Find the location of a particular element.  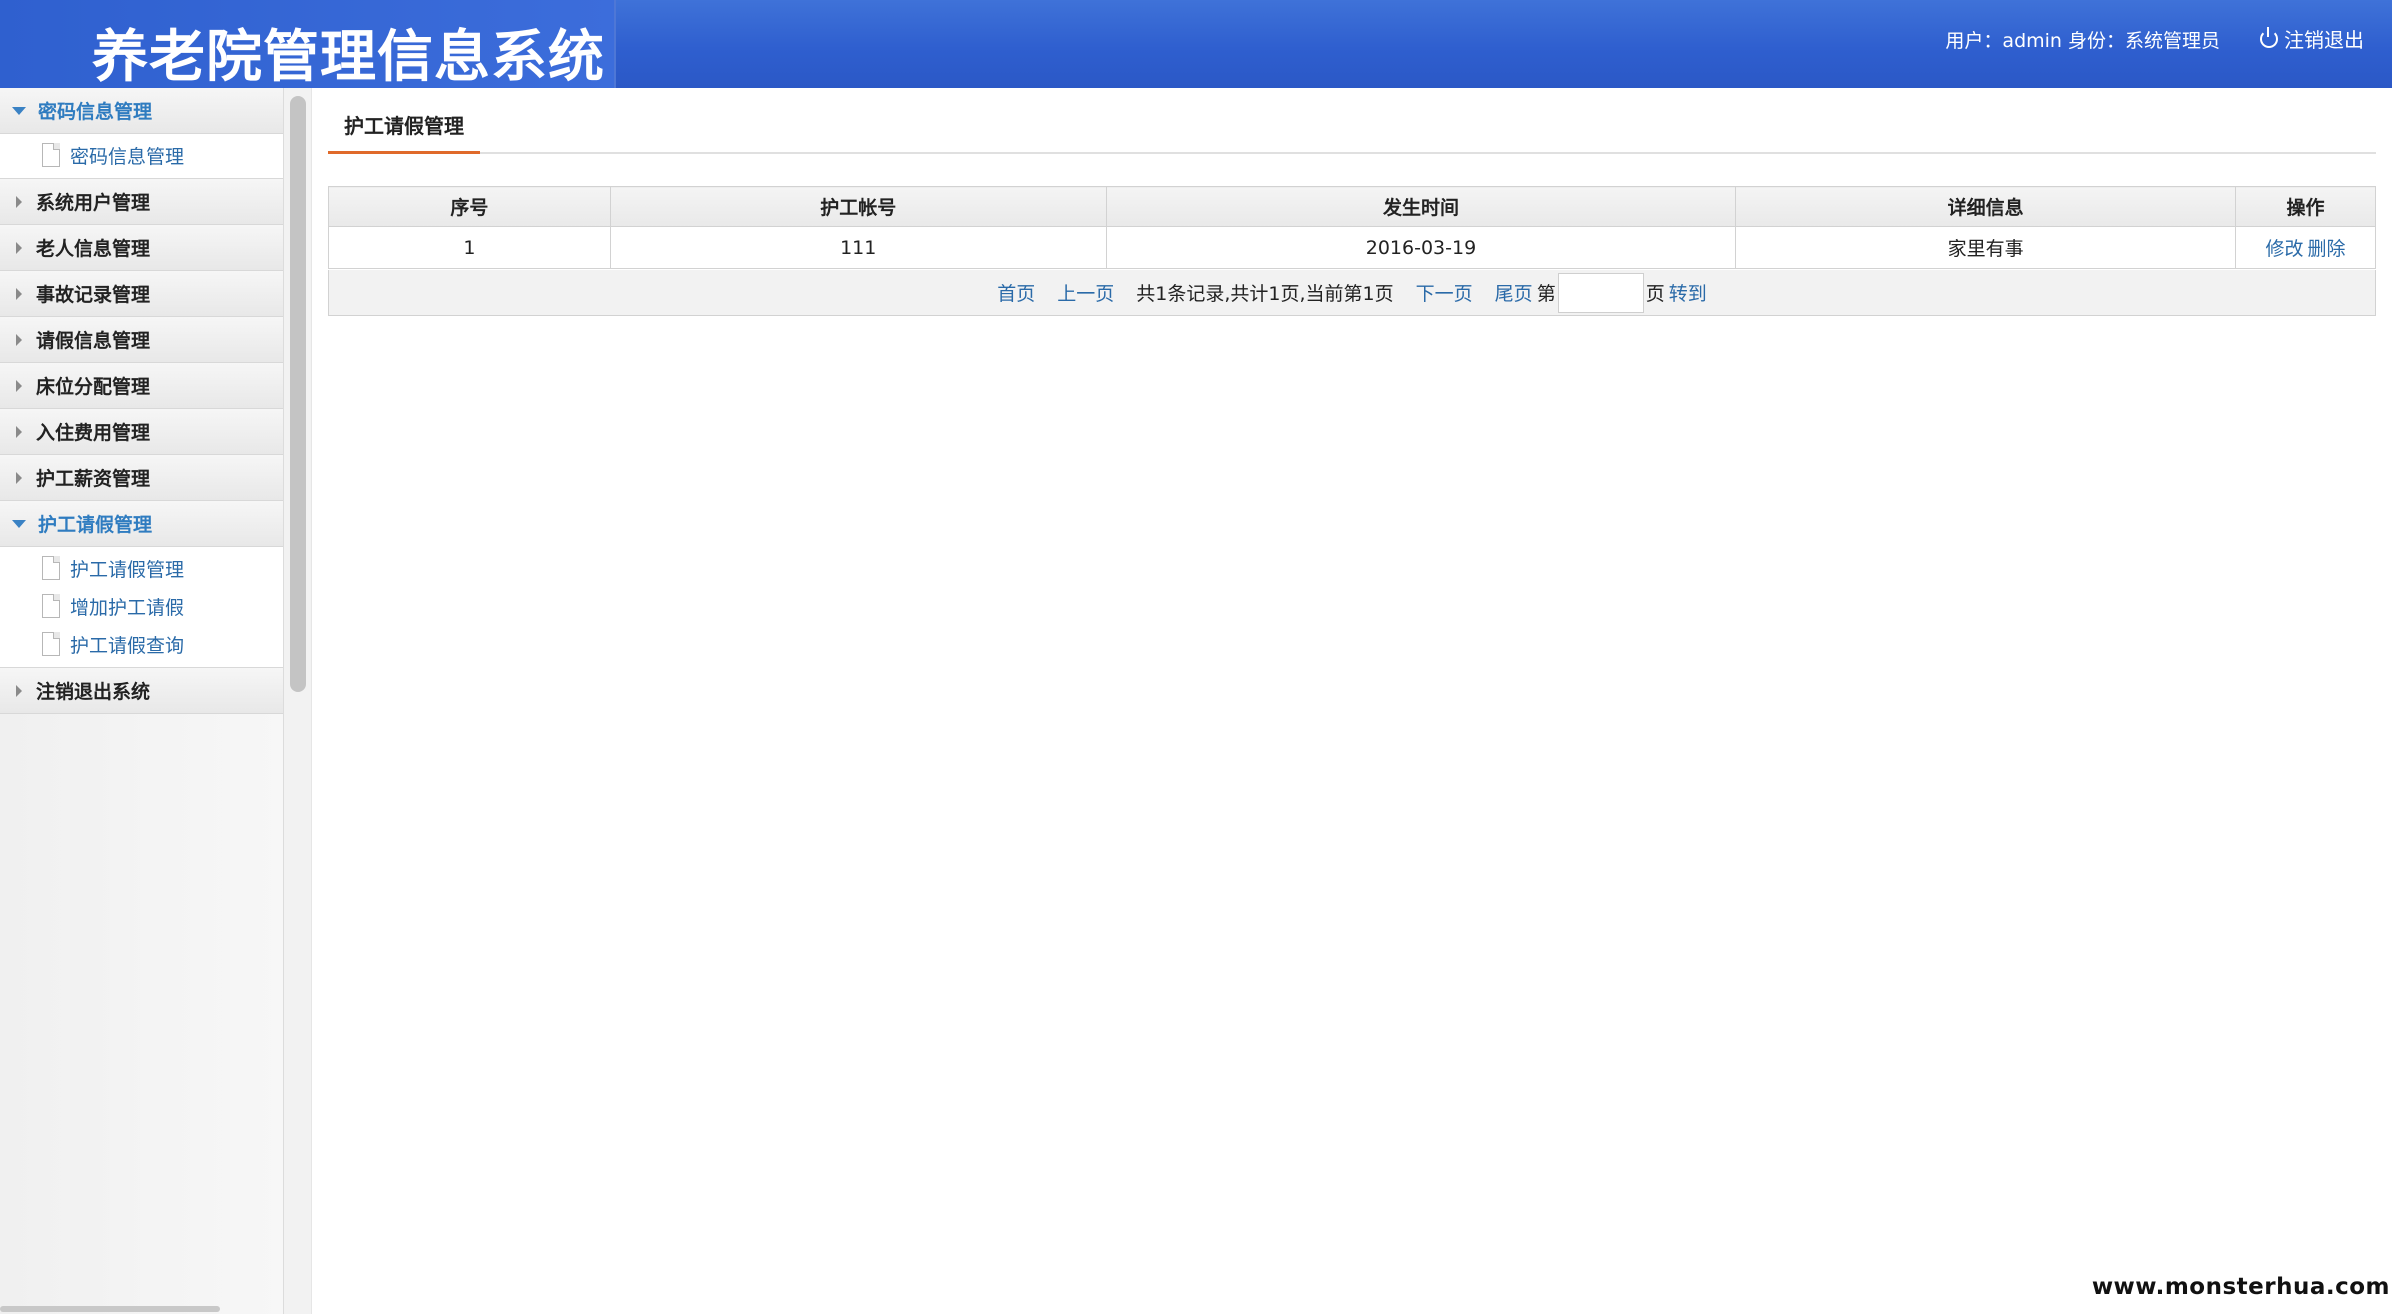

prev-page-link: 上一页 is located at coordinates (1085, 292).